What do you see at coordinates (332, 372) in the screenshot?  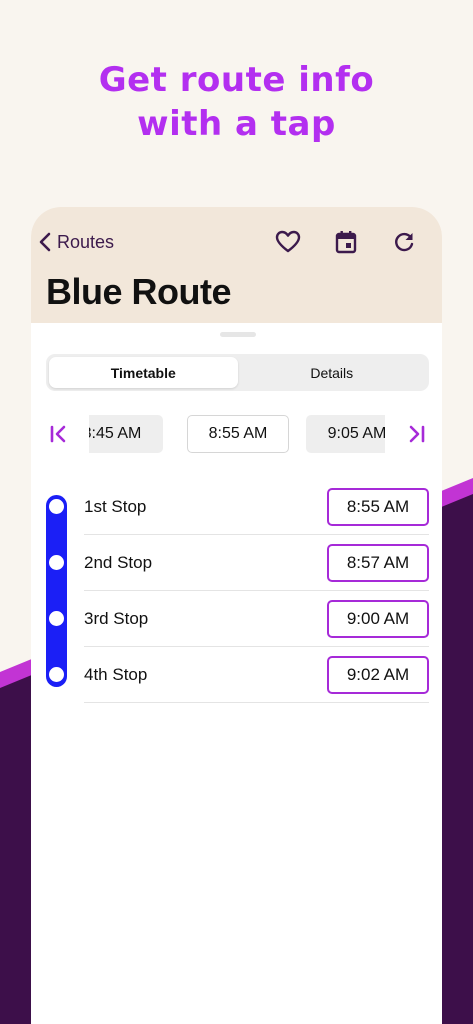 I see `tab-details: Details` at bounding box center [332, 372].